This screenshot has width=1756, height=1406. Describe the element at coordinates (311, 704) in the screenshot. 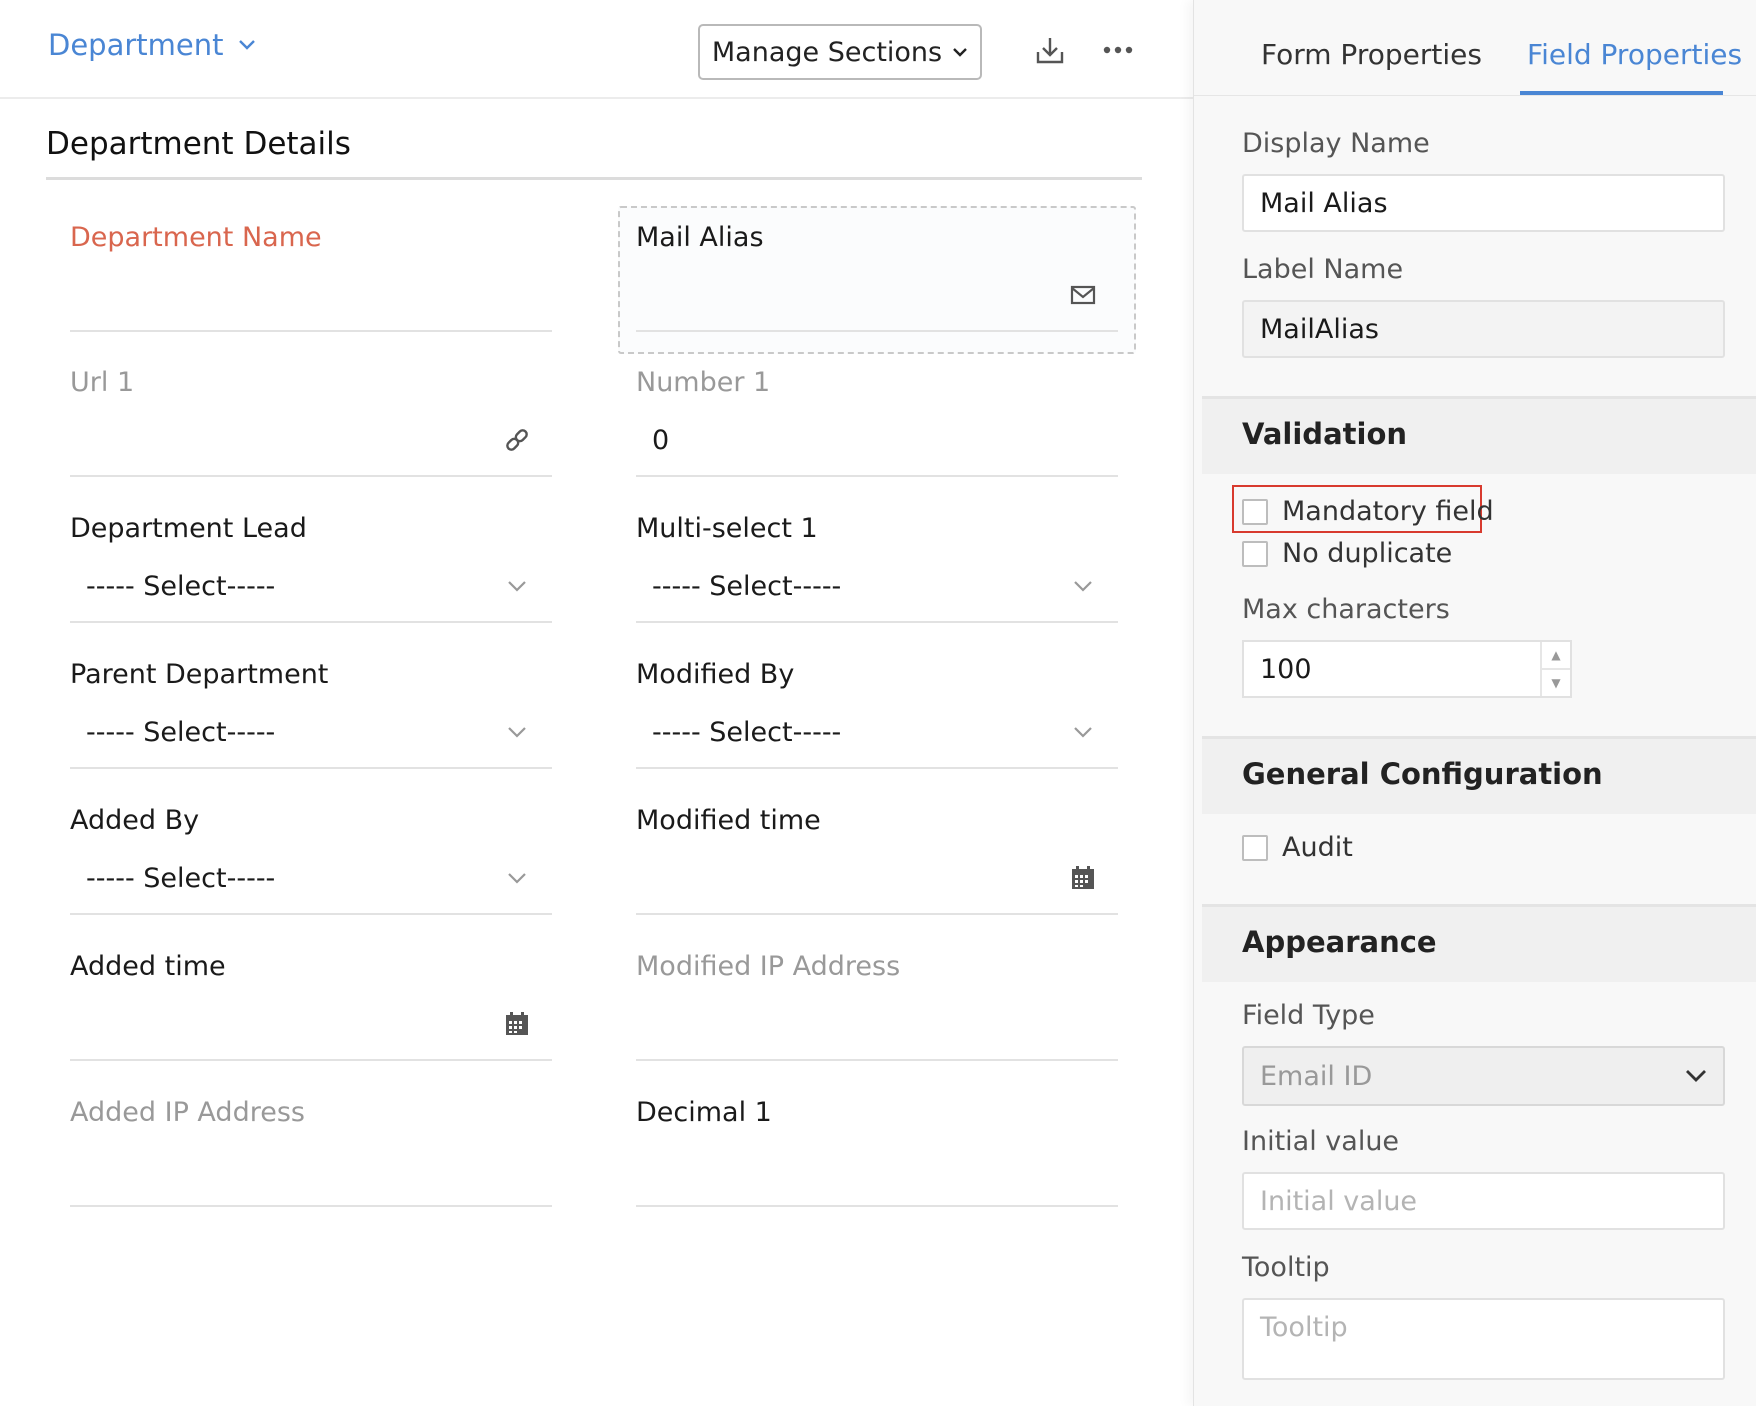

I see `field-parent-department: Parent Department ----- Select-----` at that location.